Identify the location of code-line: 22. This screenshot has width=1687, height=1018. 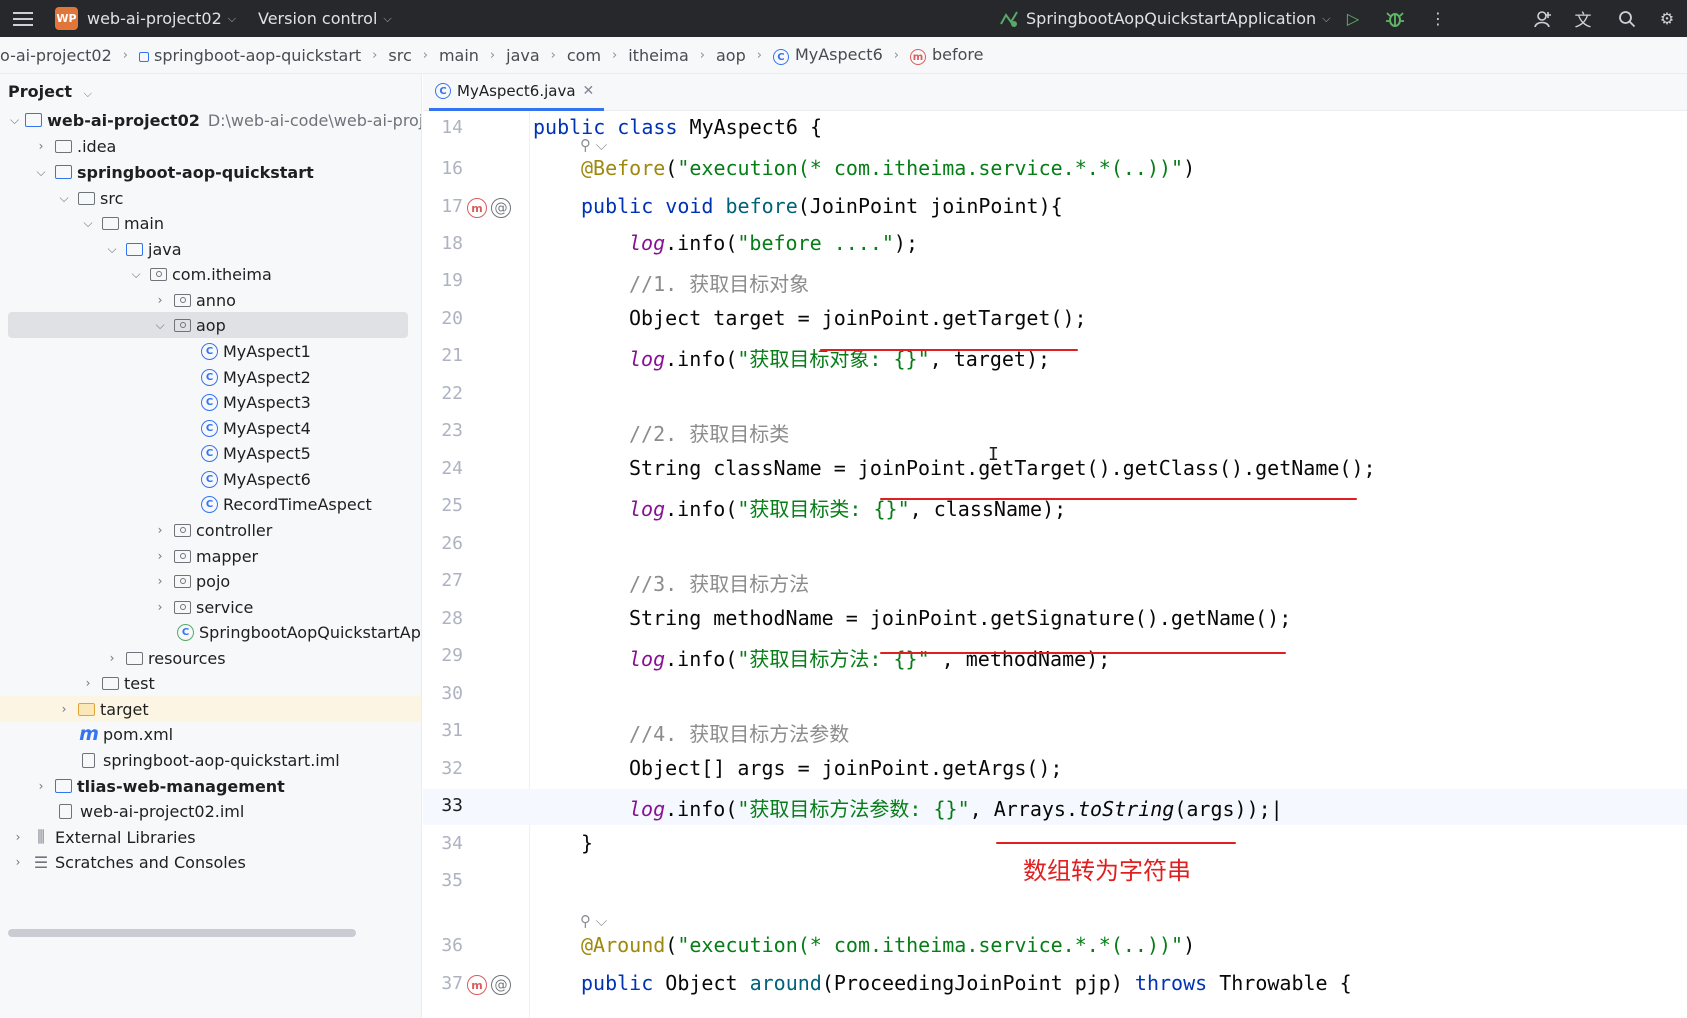
(1055, 395).